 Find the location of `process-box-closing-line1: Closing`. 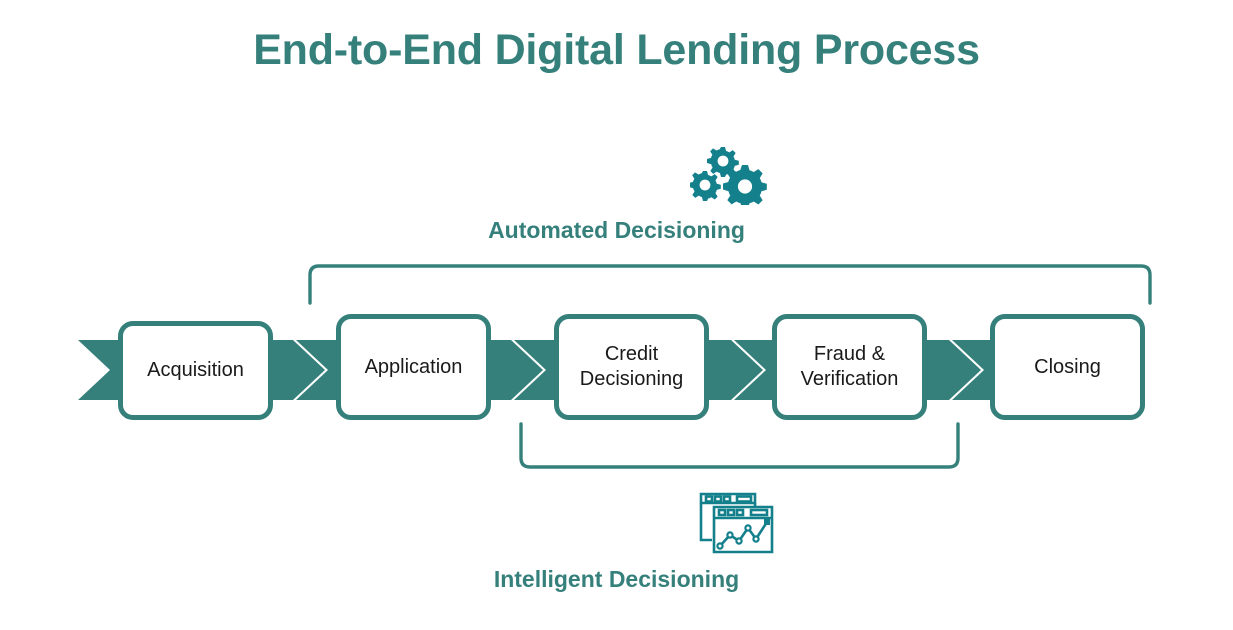

process-box-closing-line1: Closing is located at coordinates (1067, 366).